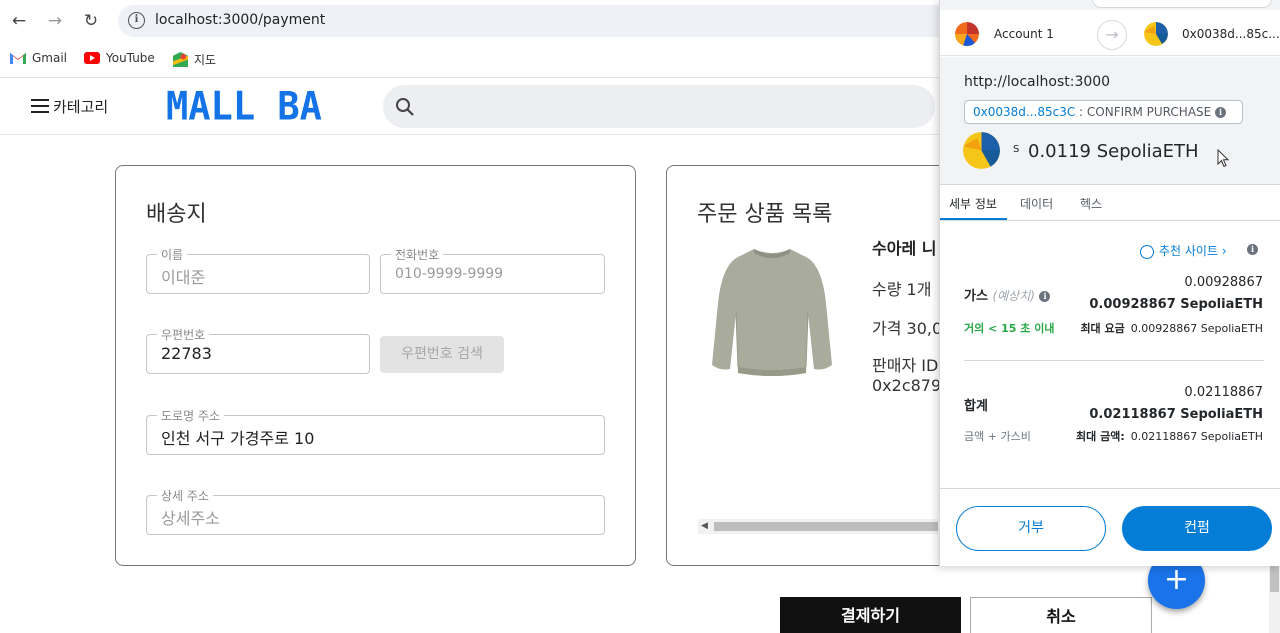 The image size is (1280, 633). What do you see at coordinates (50, 58) in the screenshot?
I see `bookmark-label: Gmail` at bounding box center [50, 58].